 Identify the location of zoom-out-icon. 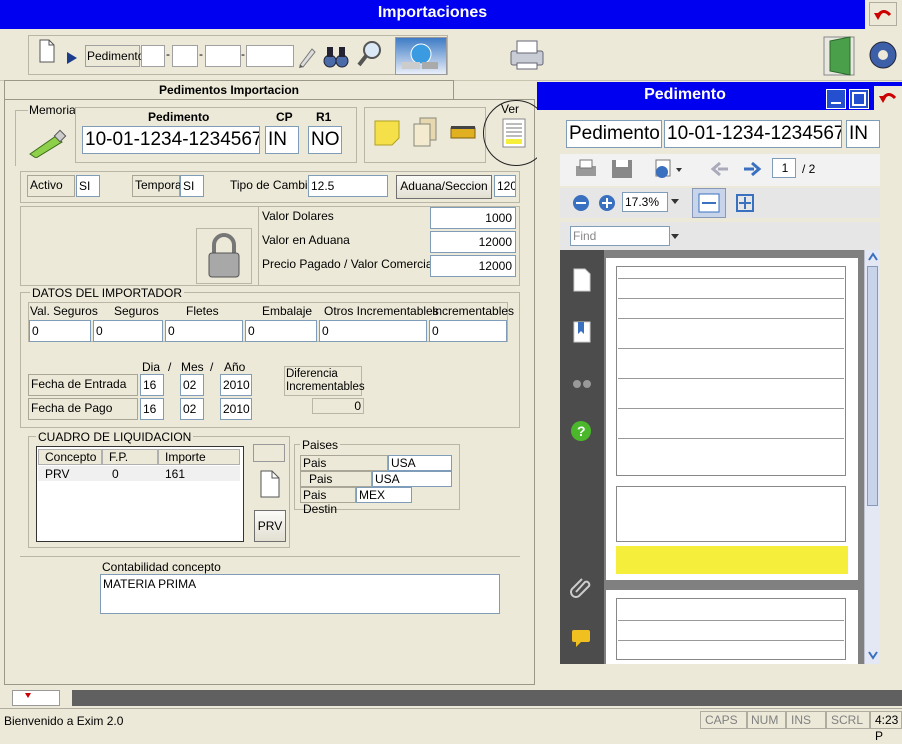
(581, 203).